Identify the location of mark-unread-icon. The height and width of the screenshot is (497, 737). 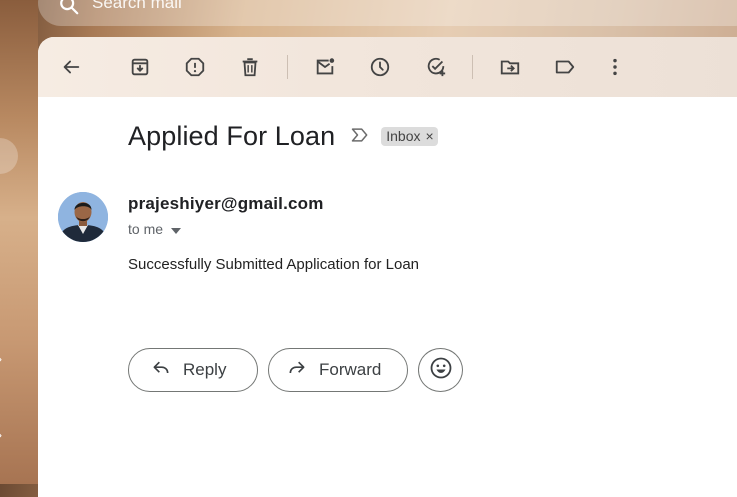
(325, 67).